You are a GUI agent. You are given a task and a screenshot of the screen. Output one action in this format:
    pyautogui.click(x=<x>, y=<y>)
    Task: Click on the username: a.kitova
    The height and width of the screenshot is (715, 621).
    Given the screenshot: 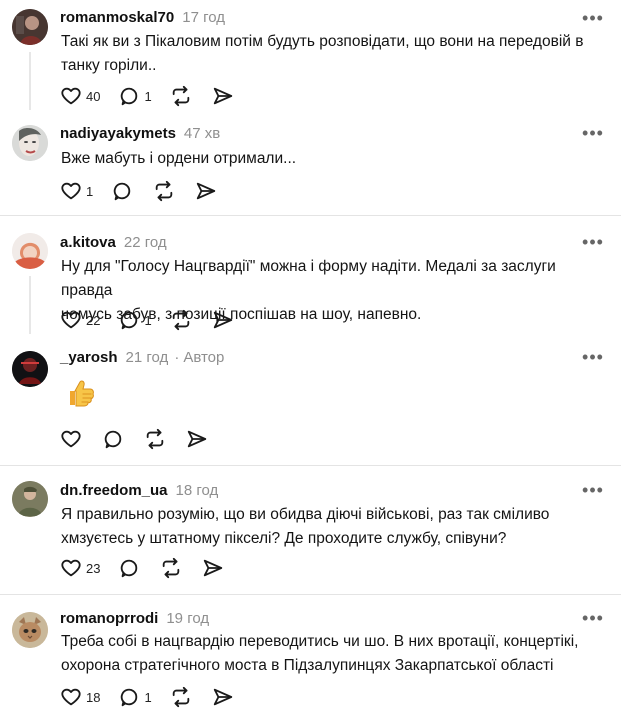 What is the action you would take?
    pyautogui.click(x=88, y=242)
    